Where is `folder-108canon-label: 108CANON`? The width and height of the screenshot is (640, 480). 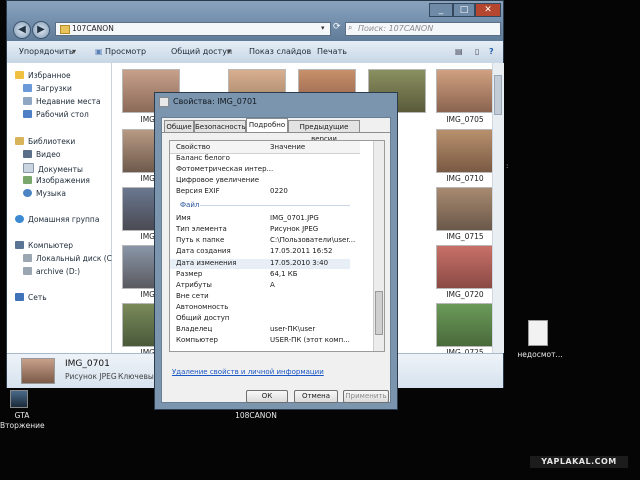
folder-108canon-label: 108CANON is located at coordinates (256, 415).